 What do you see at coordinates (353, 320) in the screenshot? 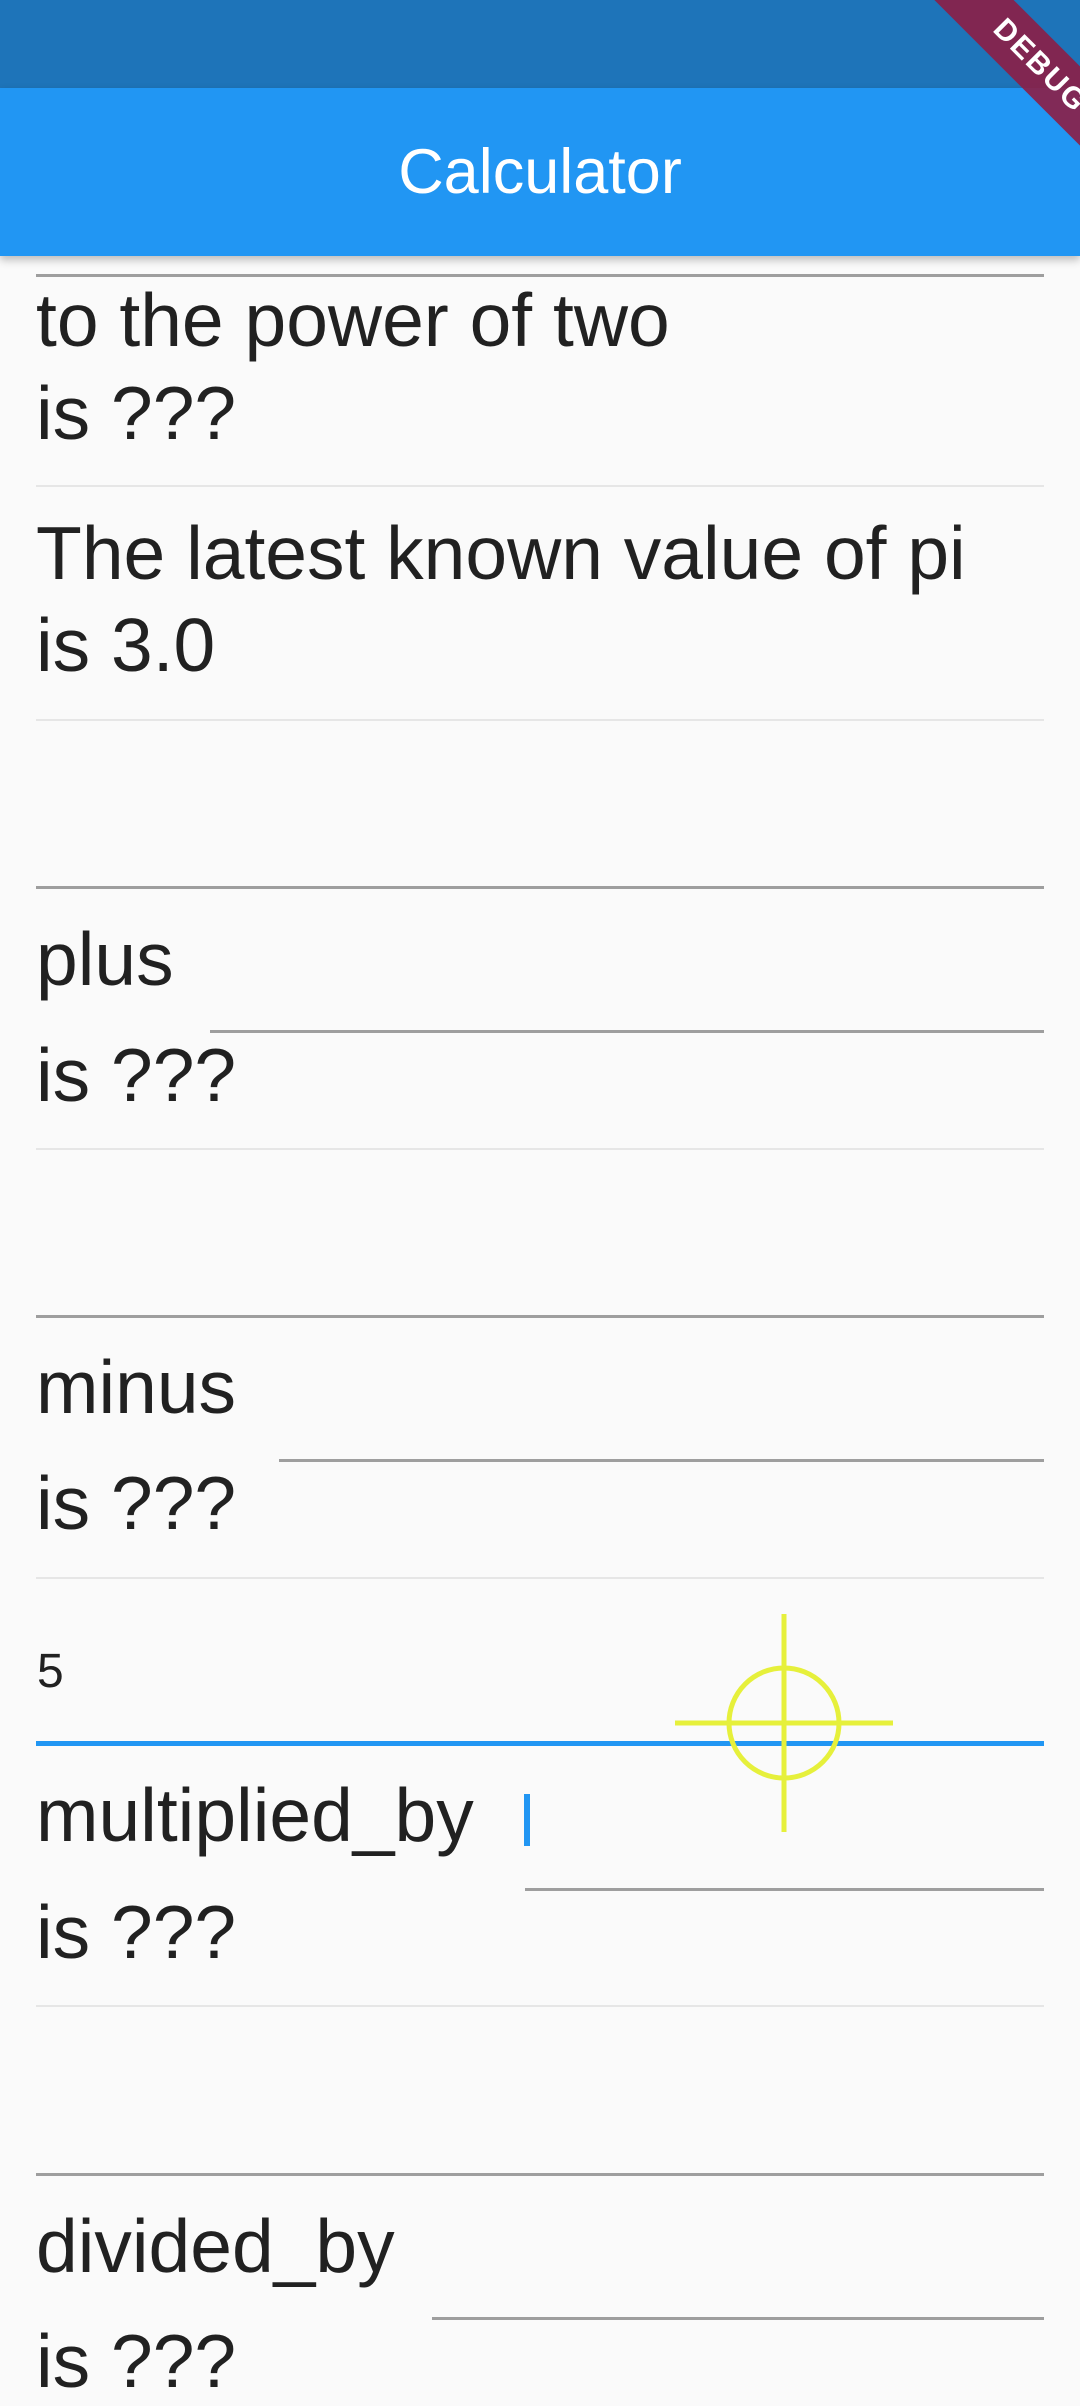
I see `power-label: to the power of two` at bounding box center [353, 320].